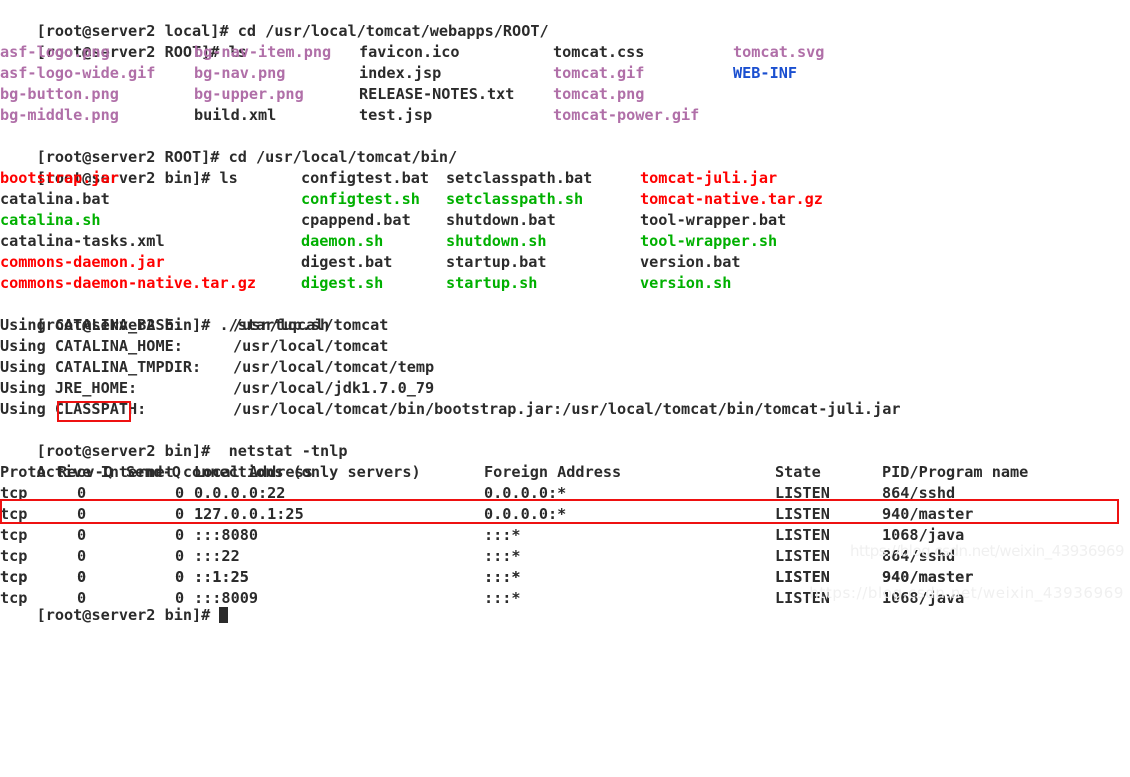 The height and width of the screenshot is (777, 1130). What do you see at coordinates (491, 283) in the screenshot?
I see `ls-entry: startup.sh` at bounding box center [491, 283].